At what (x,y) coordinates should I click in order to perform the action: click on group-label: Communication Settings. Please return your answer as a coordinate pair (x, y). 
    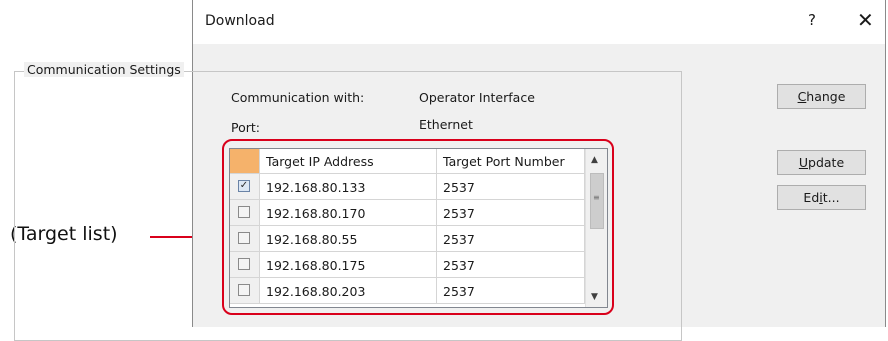
    Looking at the image, I should click on (104, 69).